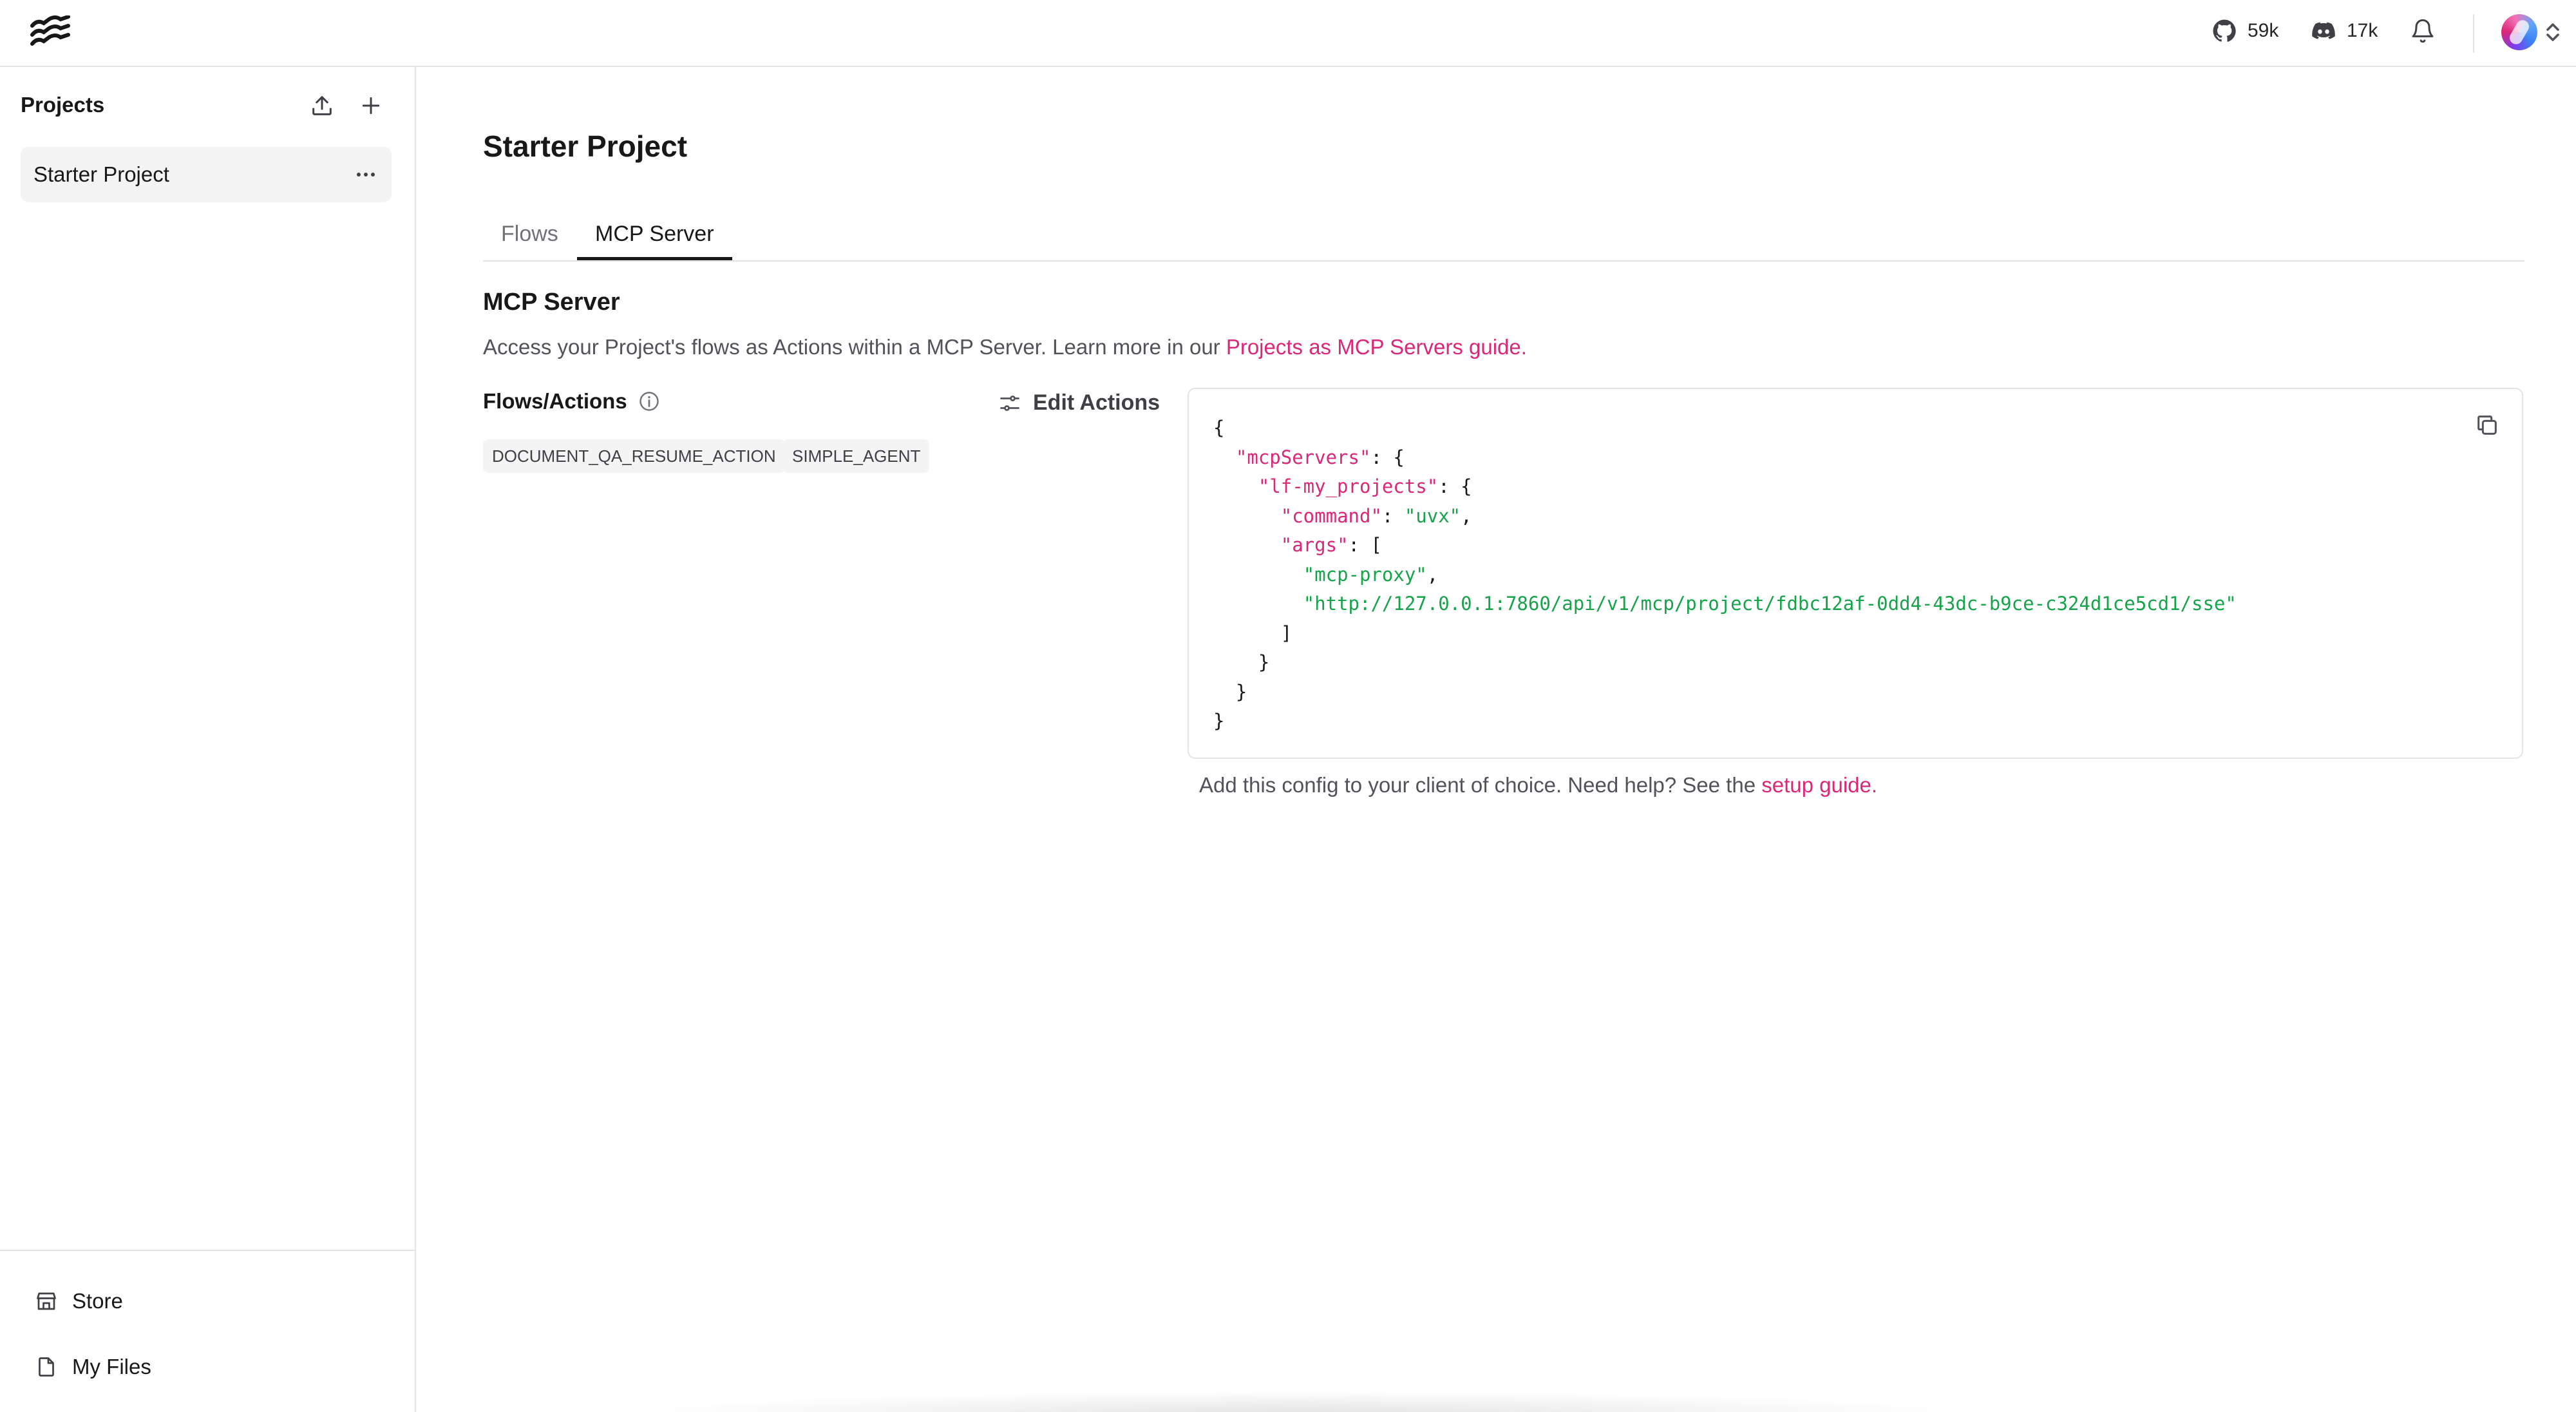 This screenshot has width=2576, height=1412. Describe the element at coordinates (2519, 32) in the screenshot. I see `user-avatar` at that location.